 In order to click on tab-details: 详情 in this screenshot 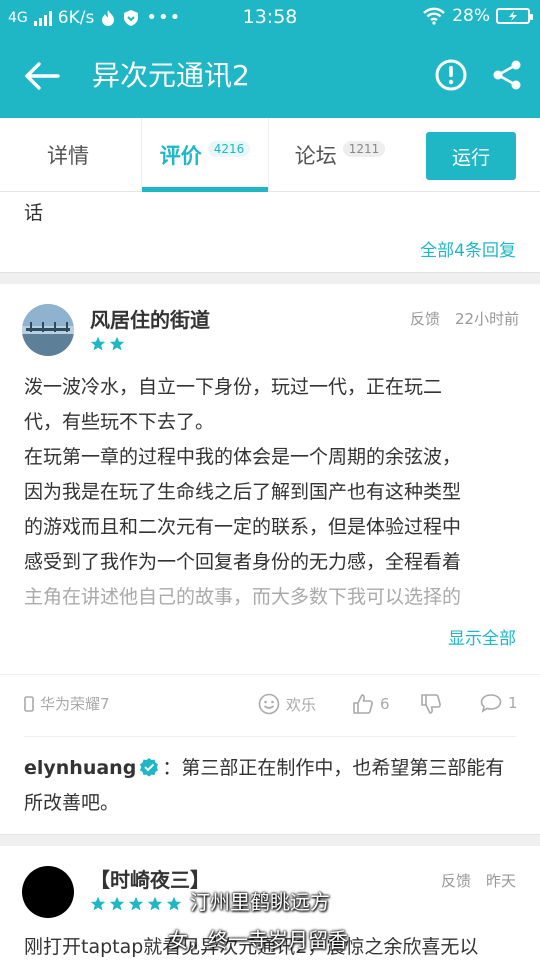, I will do `click(68, 155)`.